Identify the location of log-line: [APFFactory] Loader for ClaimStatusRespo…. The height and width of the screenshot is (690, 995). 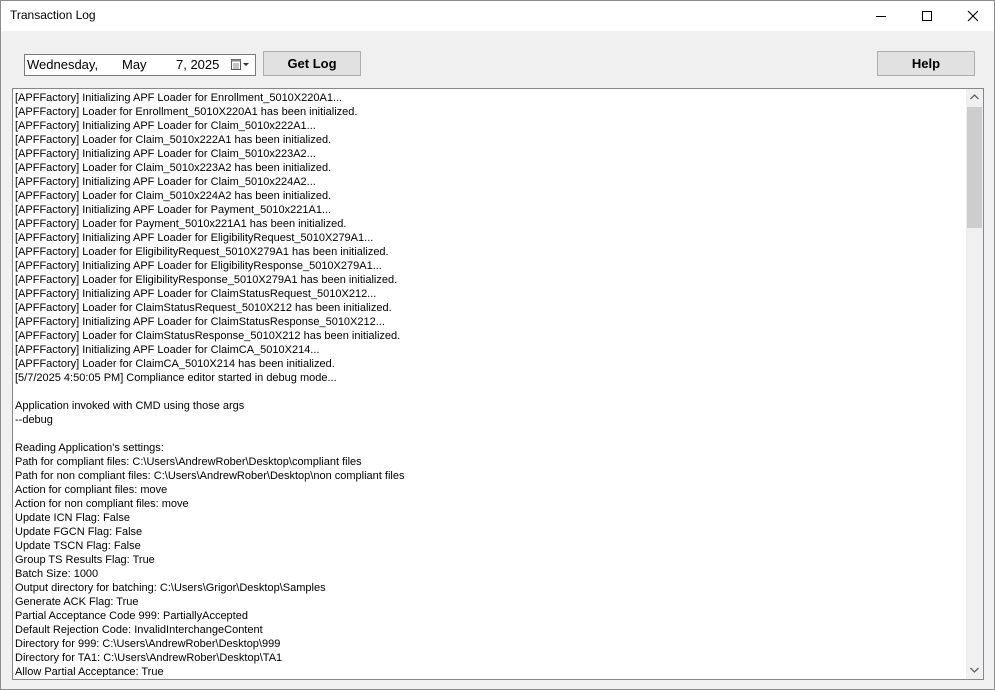
(208, 336).